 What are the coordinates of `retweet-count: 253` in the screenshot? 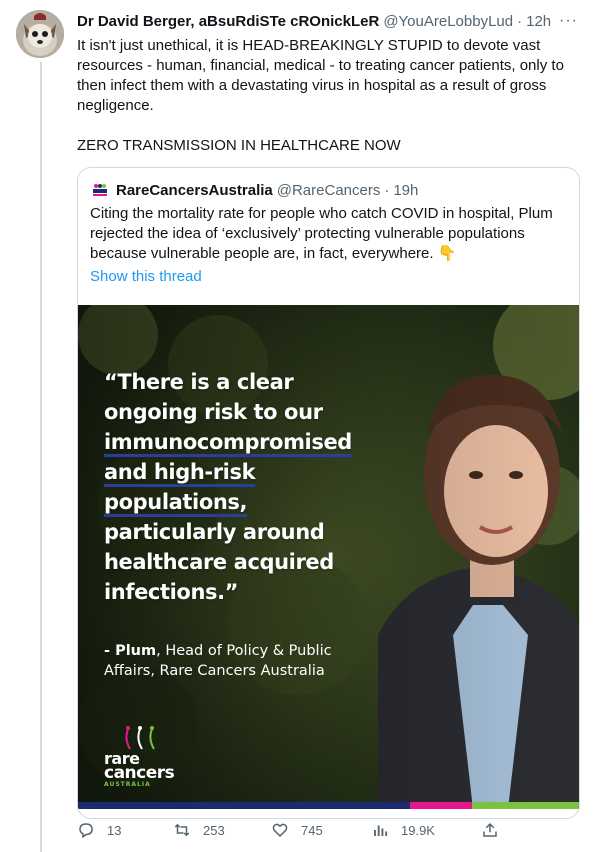 It's located at (214, 830).